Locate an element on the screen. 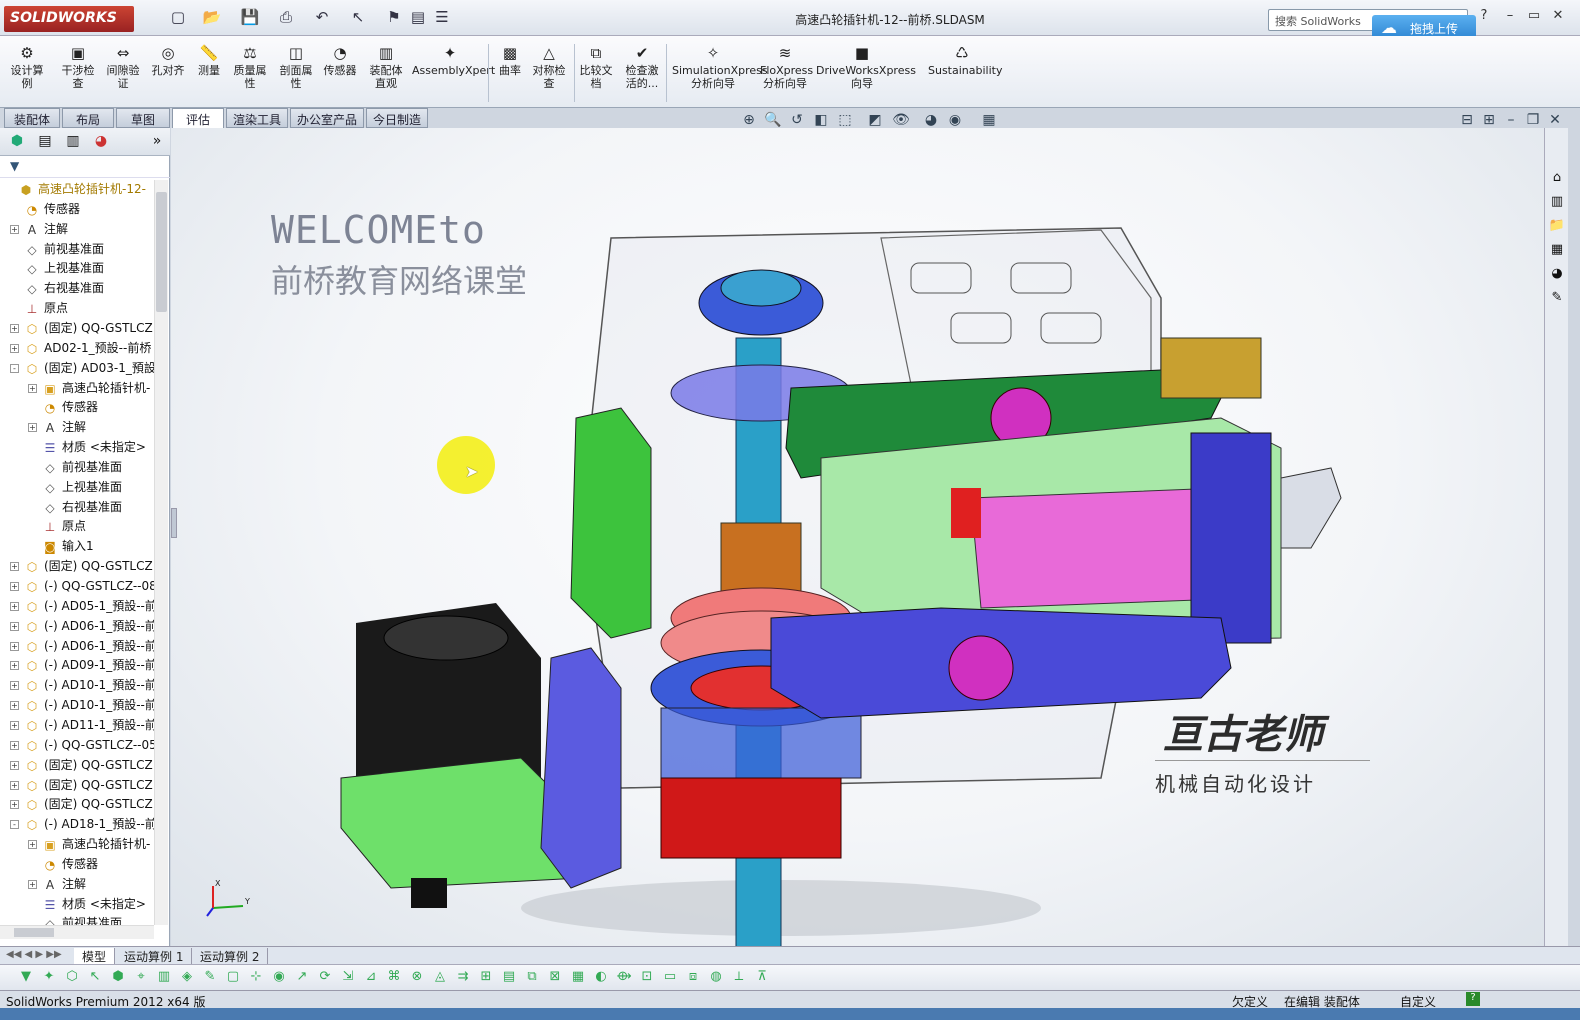 The width and height of the screenshot is (1580, 1020). bottom-tool-icon: ⬡ is located at coordinates (72, 978).